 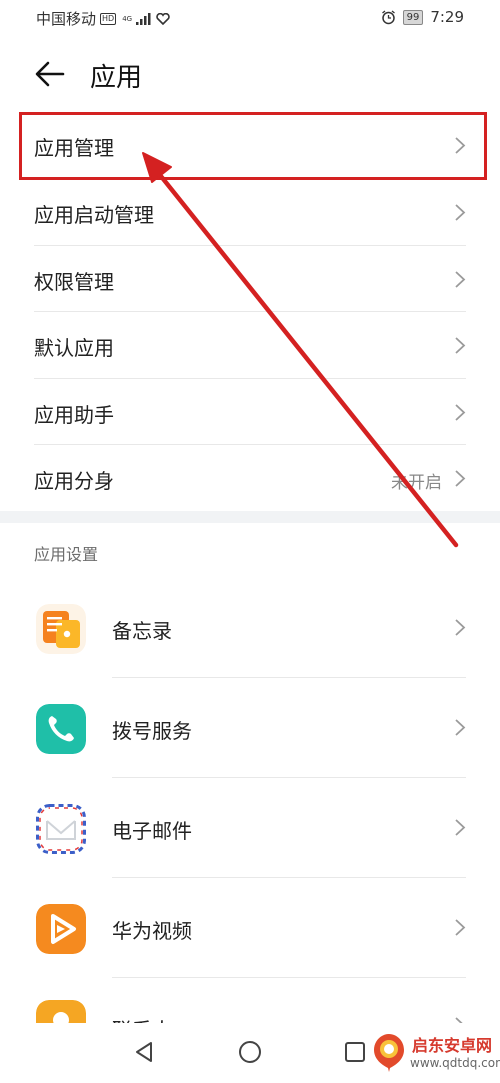 I want to click on menu-item-app-assistant: 应用助手, so click(x=250, y=412).